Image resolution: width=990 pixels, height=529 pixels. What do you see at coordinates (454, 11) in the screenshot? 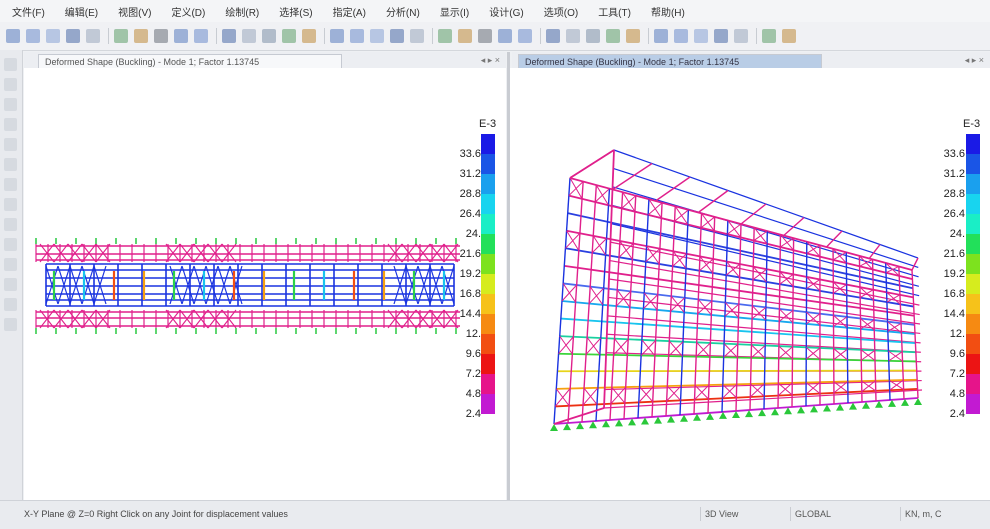
I see `menu-item: 显示(I)` at bounding box center [454, 11].